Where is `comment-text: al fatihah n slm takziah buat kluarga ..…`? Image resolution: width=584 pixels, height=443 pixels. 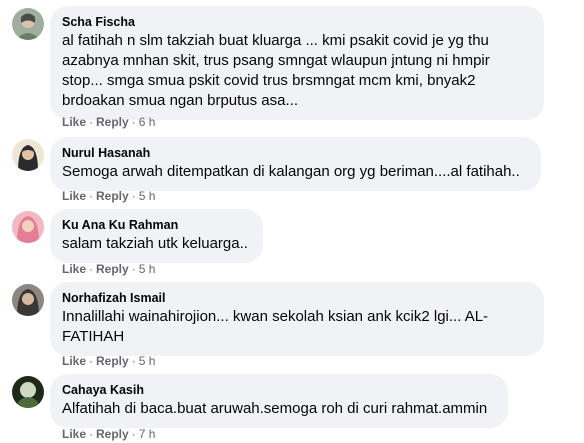
comment-text: al fatihah n slm takziah buat kluarga ..… is located at coordinates (276, 70).